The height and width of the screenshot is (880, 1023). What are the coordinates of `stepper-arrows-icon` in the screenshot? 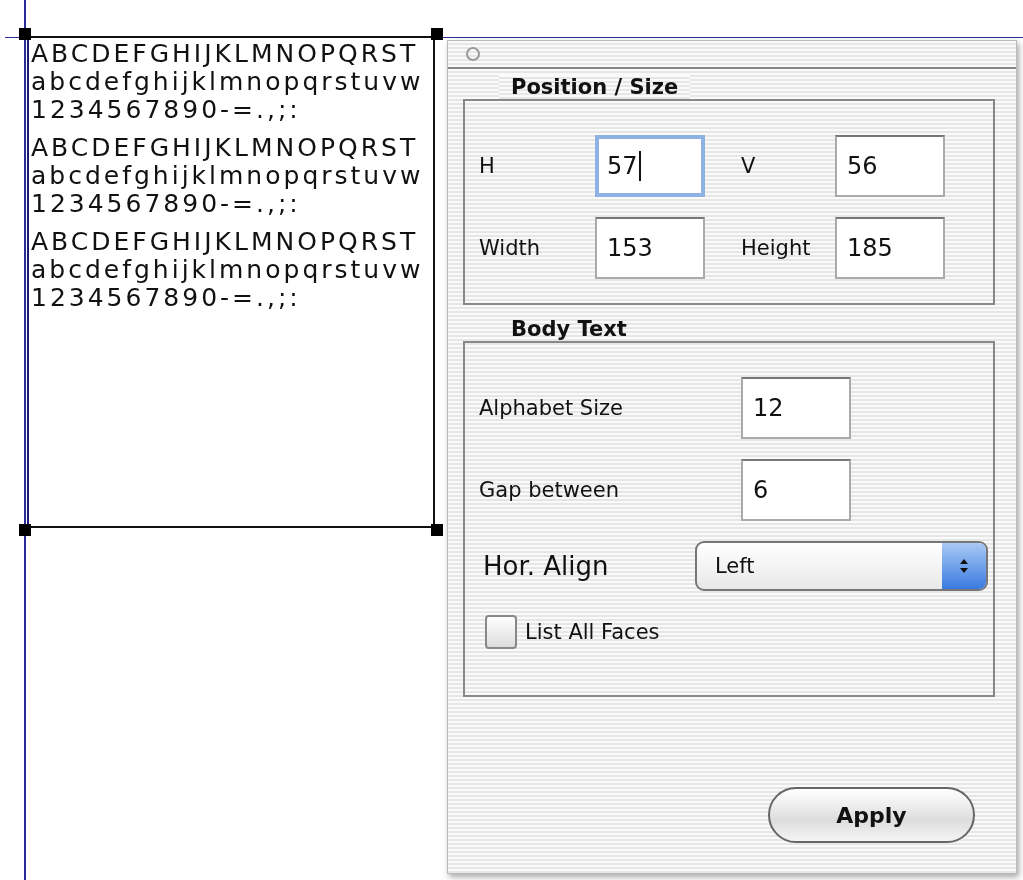 It's located at (964, 566).